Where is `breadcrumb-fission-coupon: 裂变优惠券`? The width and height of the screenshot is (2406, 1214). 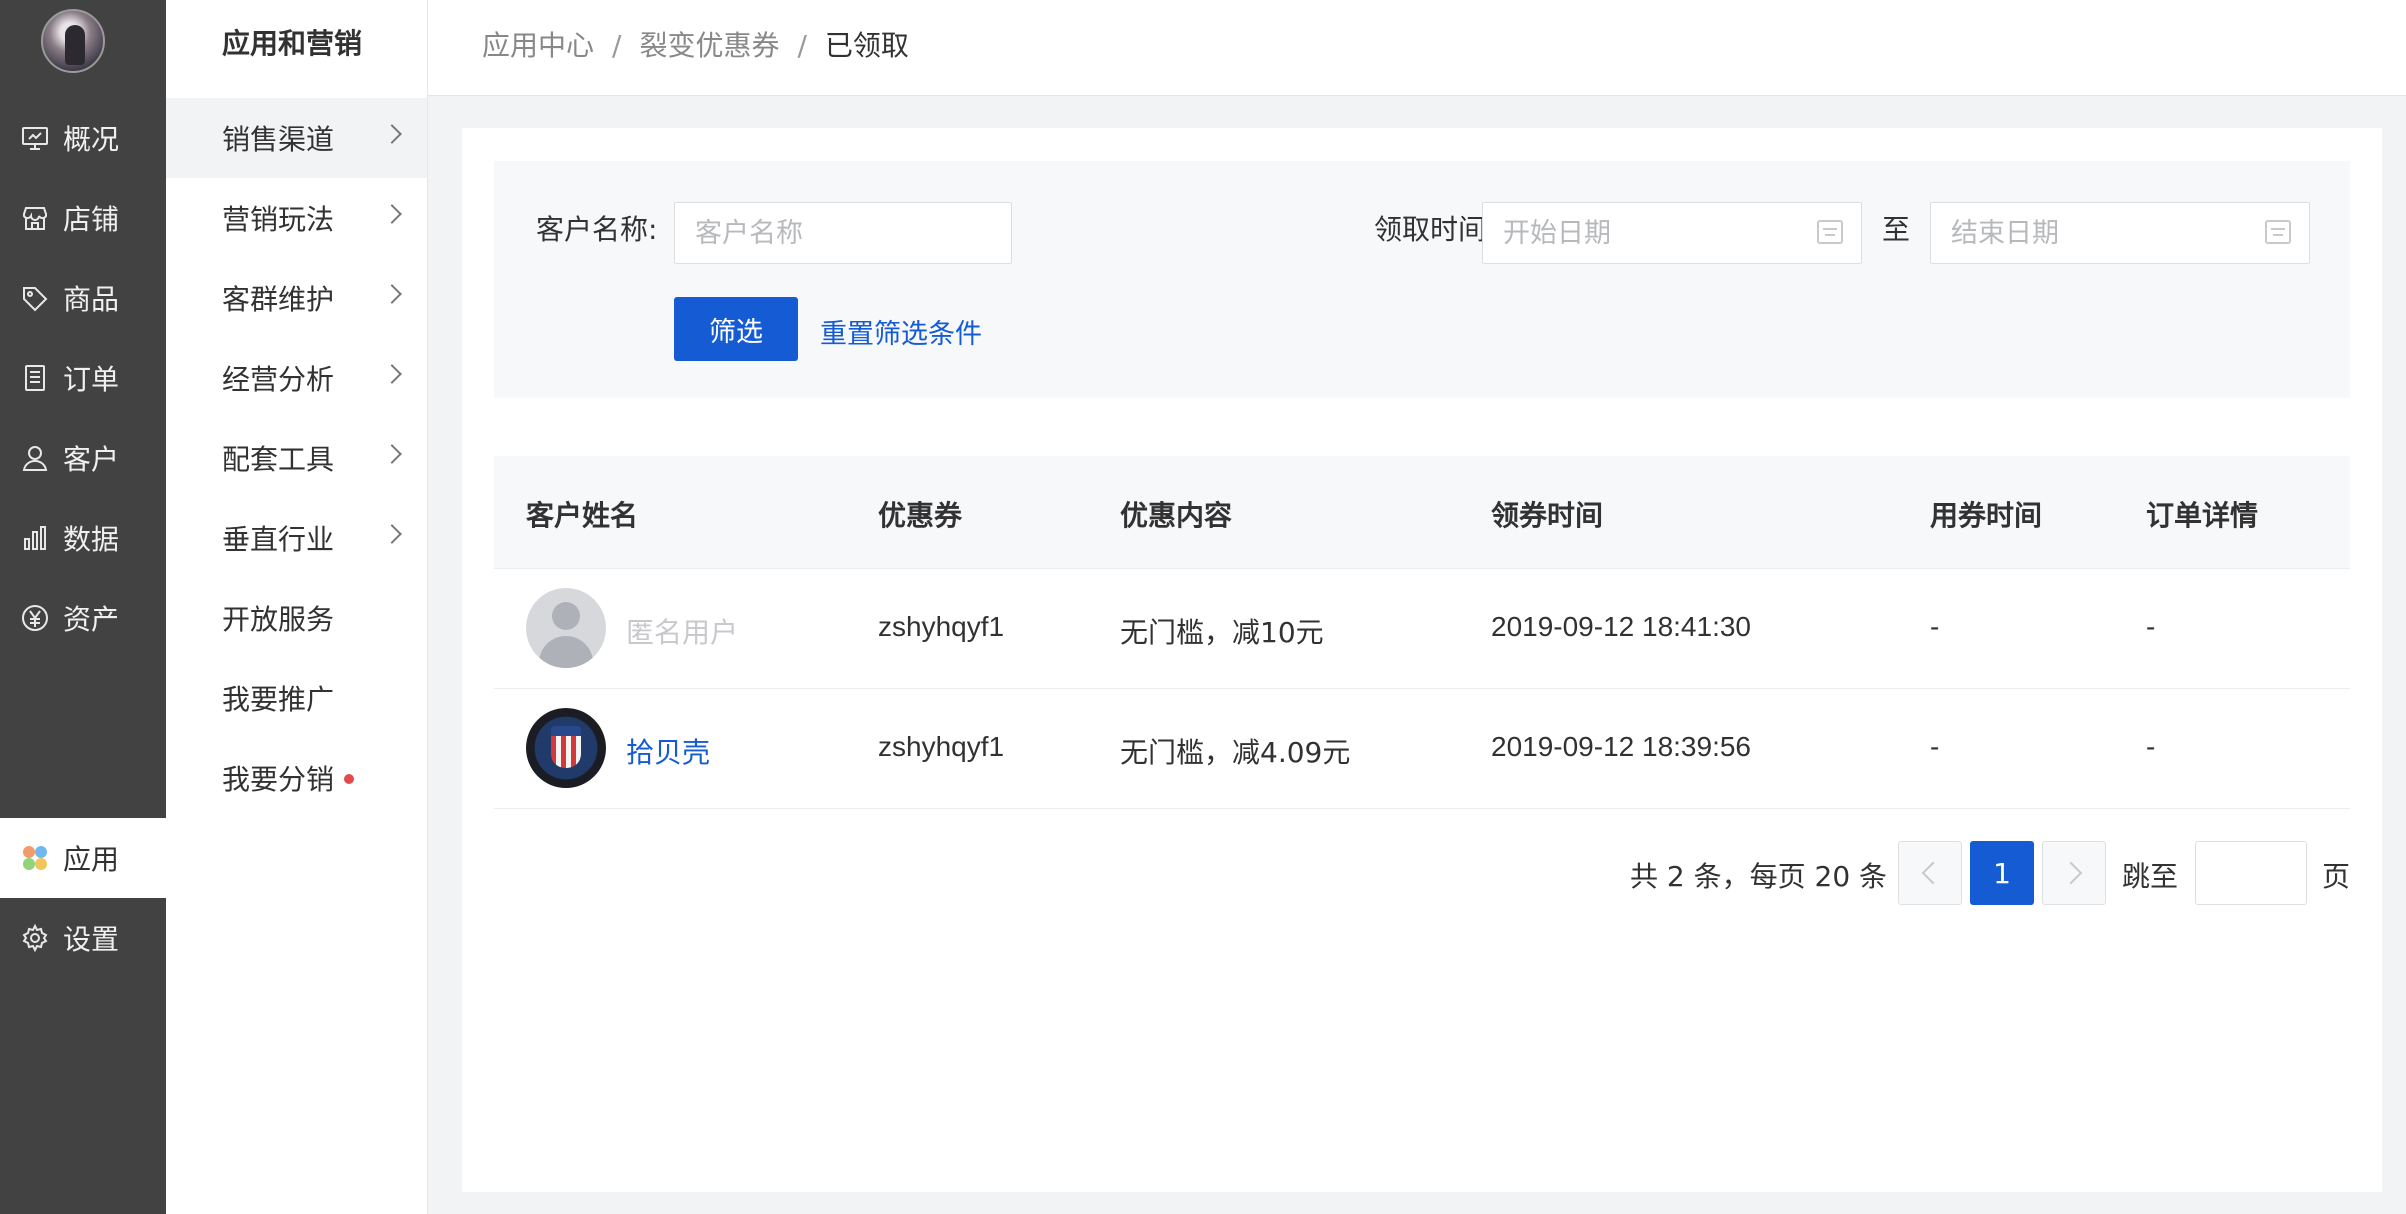
breadcrumb-fission-coupon: 裂变优惠券 is located at coordinates (709, 45).